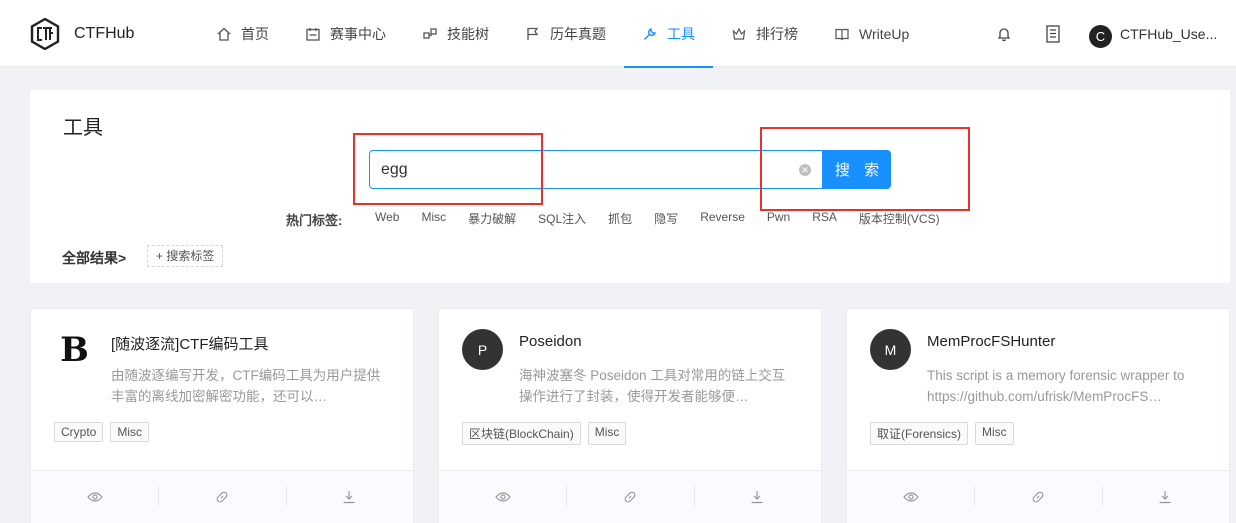 Image resolution: width=1236 pixels, height=523 pixels. What do you see at coordinates (105, 432) in the screenshot?
I see `tool-tags: Crypto Misc` at bounding box center [105, 432].